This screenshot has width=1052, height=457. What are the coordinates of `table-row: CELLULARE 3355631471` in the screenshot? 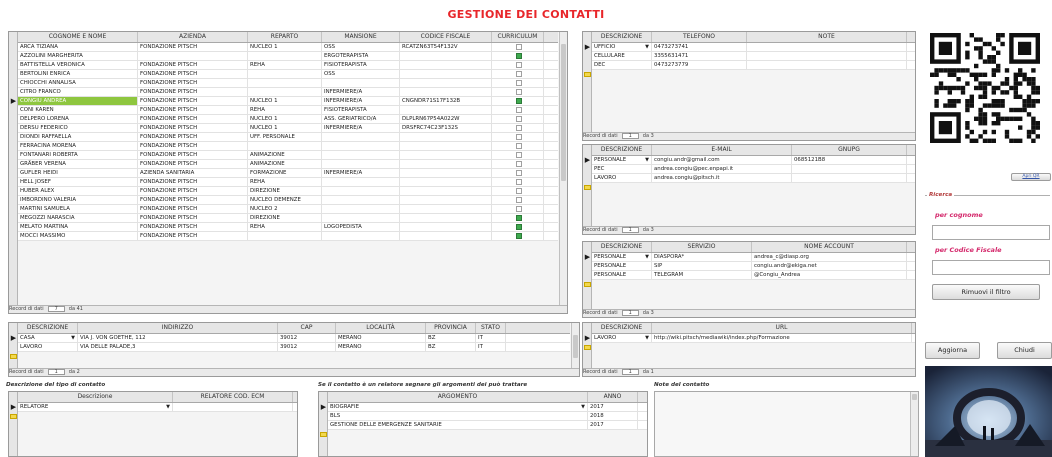 It's located at (753, 56).